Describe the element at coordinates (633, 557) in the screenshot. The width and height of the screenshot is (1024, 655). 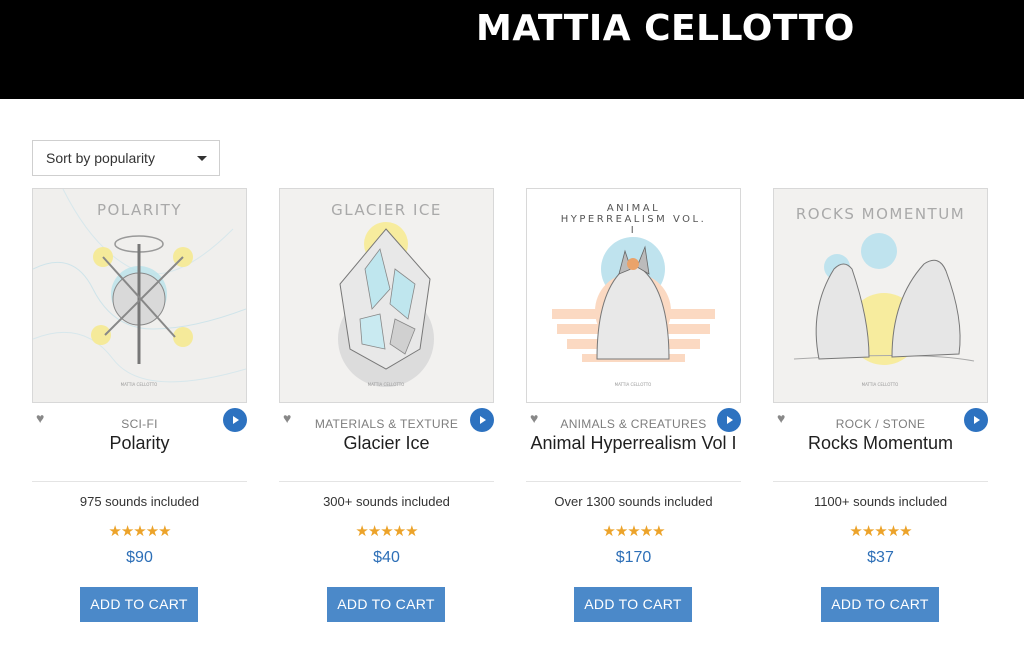
I see `product-price: $170` at that location.